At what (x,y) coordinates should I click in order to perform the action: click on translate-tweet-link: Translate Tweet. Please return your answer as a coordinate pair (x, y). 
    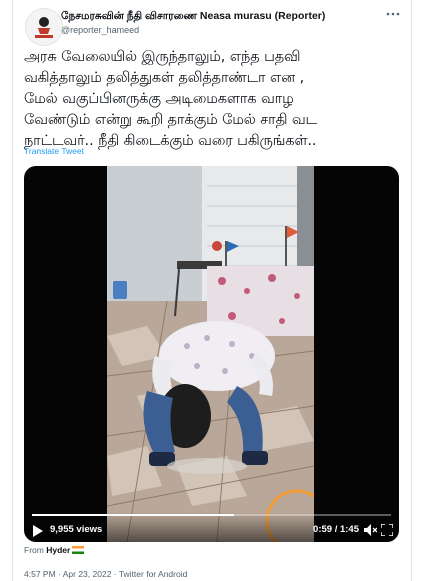
    Looking at the image, I should click on (54, 151).